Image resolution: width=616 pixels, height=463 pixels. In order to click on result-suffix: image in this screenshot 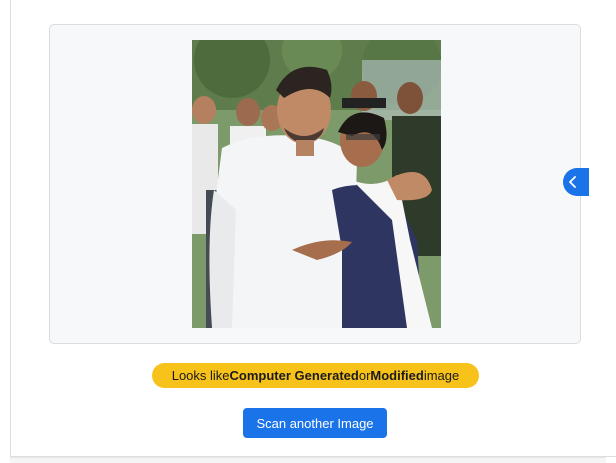, I will do `click(441, 375)`.